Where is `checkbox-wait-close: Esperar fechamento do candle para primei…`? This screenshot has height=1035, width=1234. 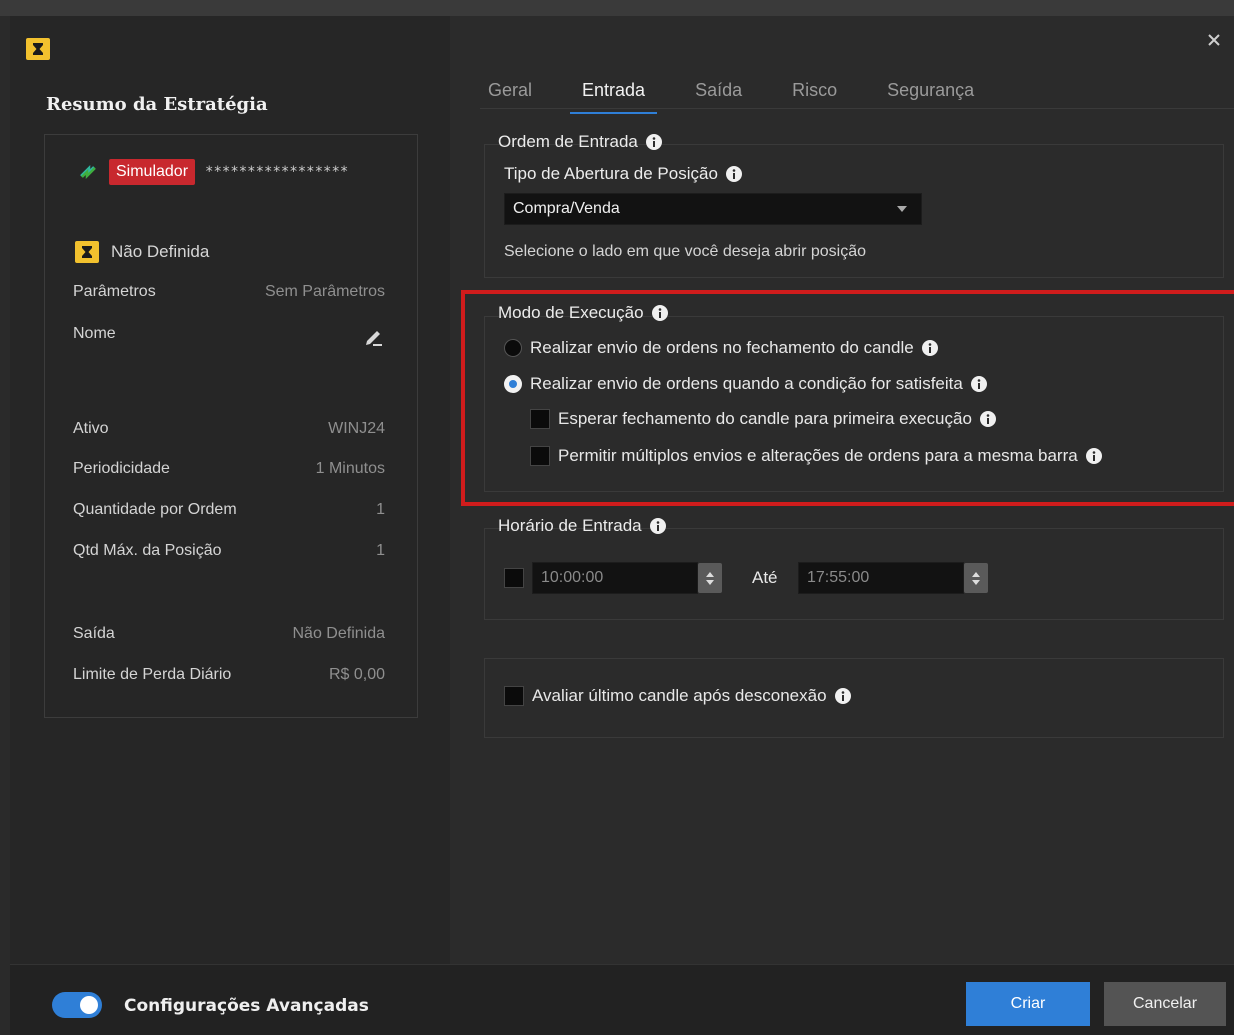
checkbox-wait-close: Esperar fechamento do candle para primei… is located at coordinates (763, 419).